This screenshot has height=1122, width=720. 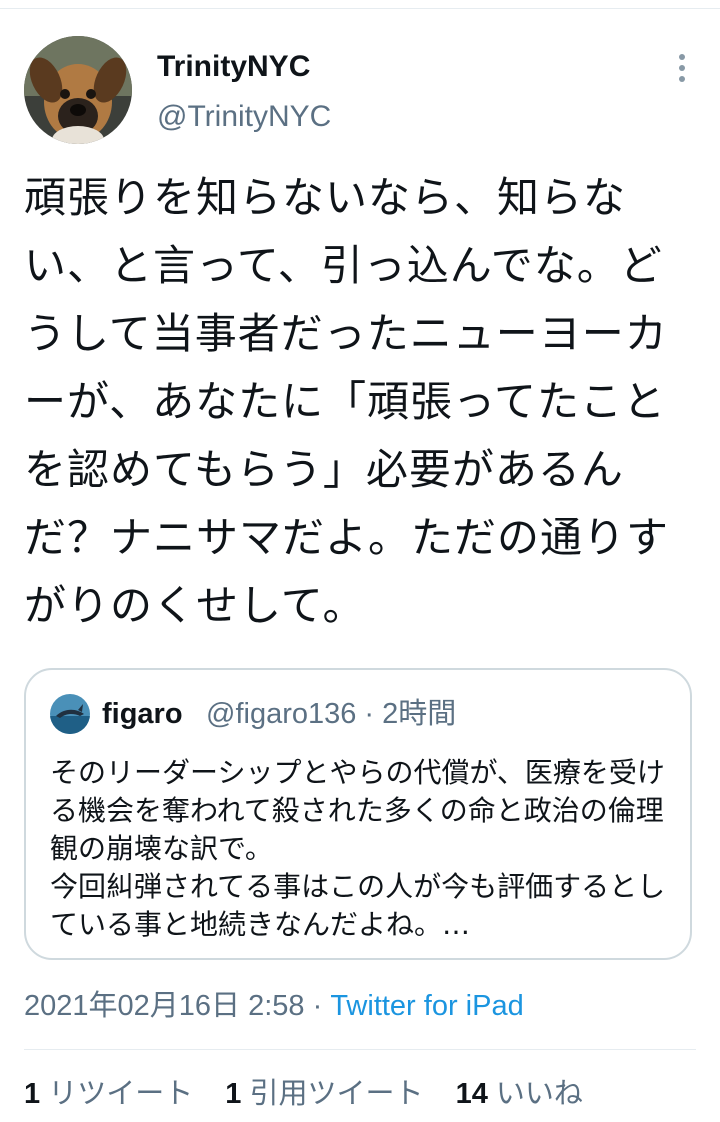 I want to click on likes-label: いいね, so click(x=539, y=1094).